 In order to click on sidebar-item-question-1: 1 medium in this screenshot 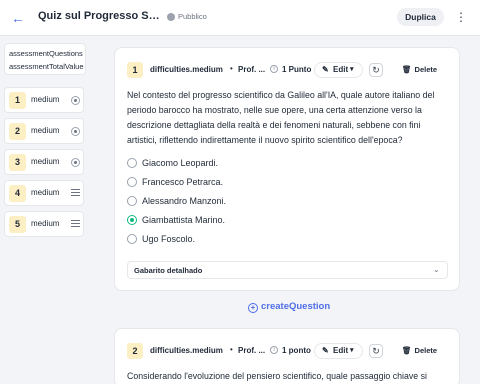, I will do `click(44, 100)`.